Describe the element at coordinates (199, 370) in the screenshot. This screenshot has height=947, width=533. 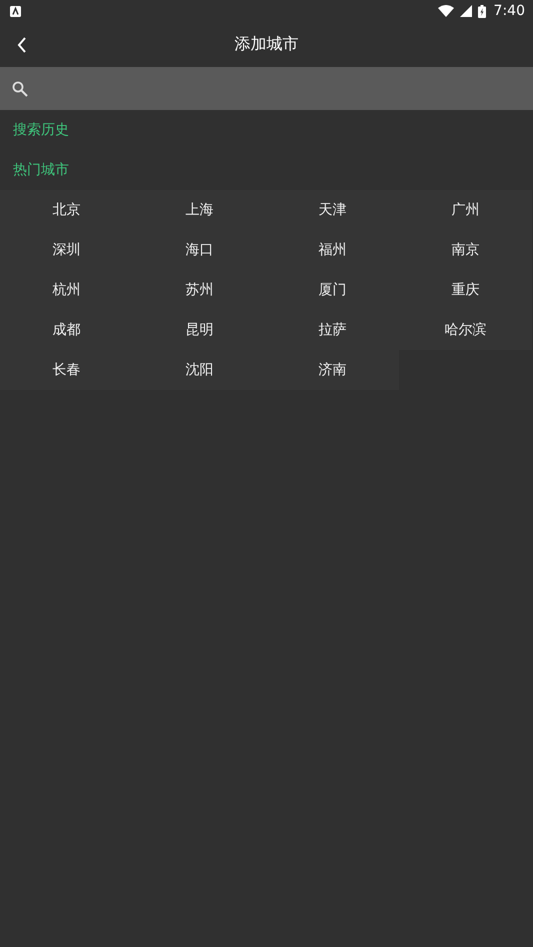
I see `city-button: 沈阳` at that location.